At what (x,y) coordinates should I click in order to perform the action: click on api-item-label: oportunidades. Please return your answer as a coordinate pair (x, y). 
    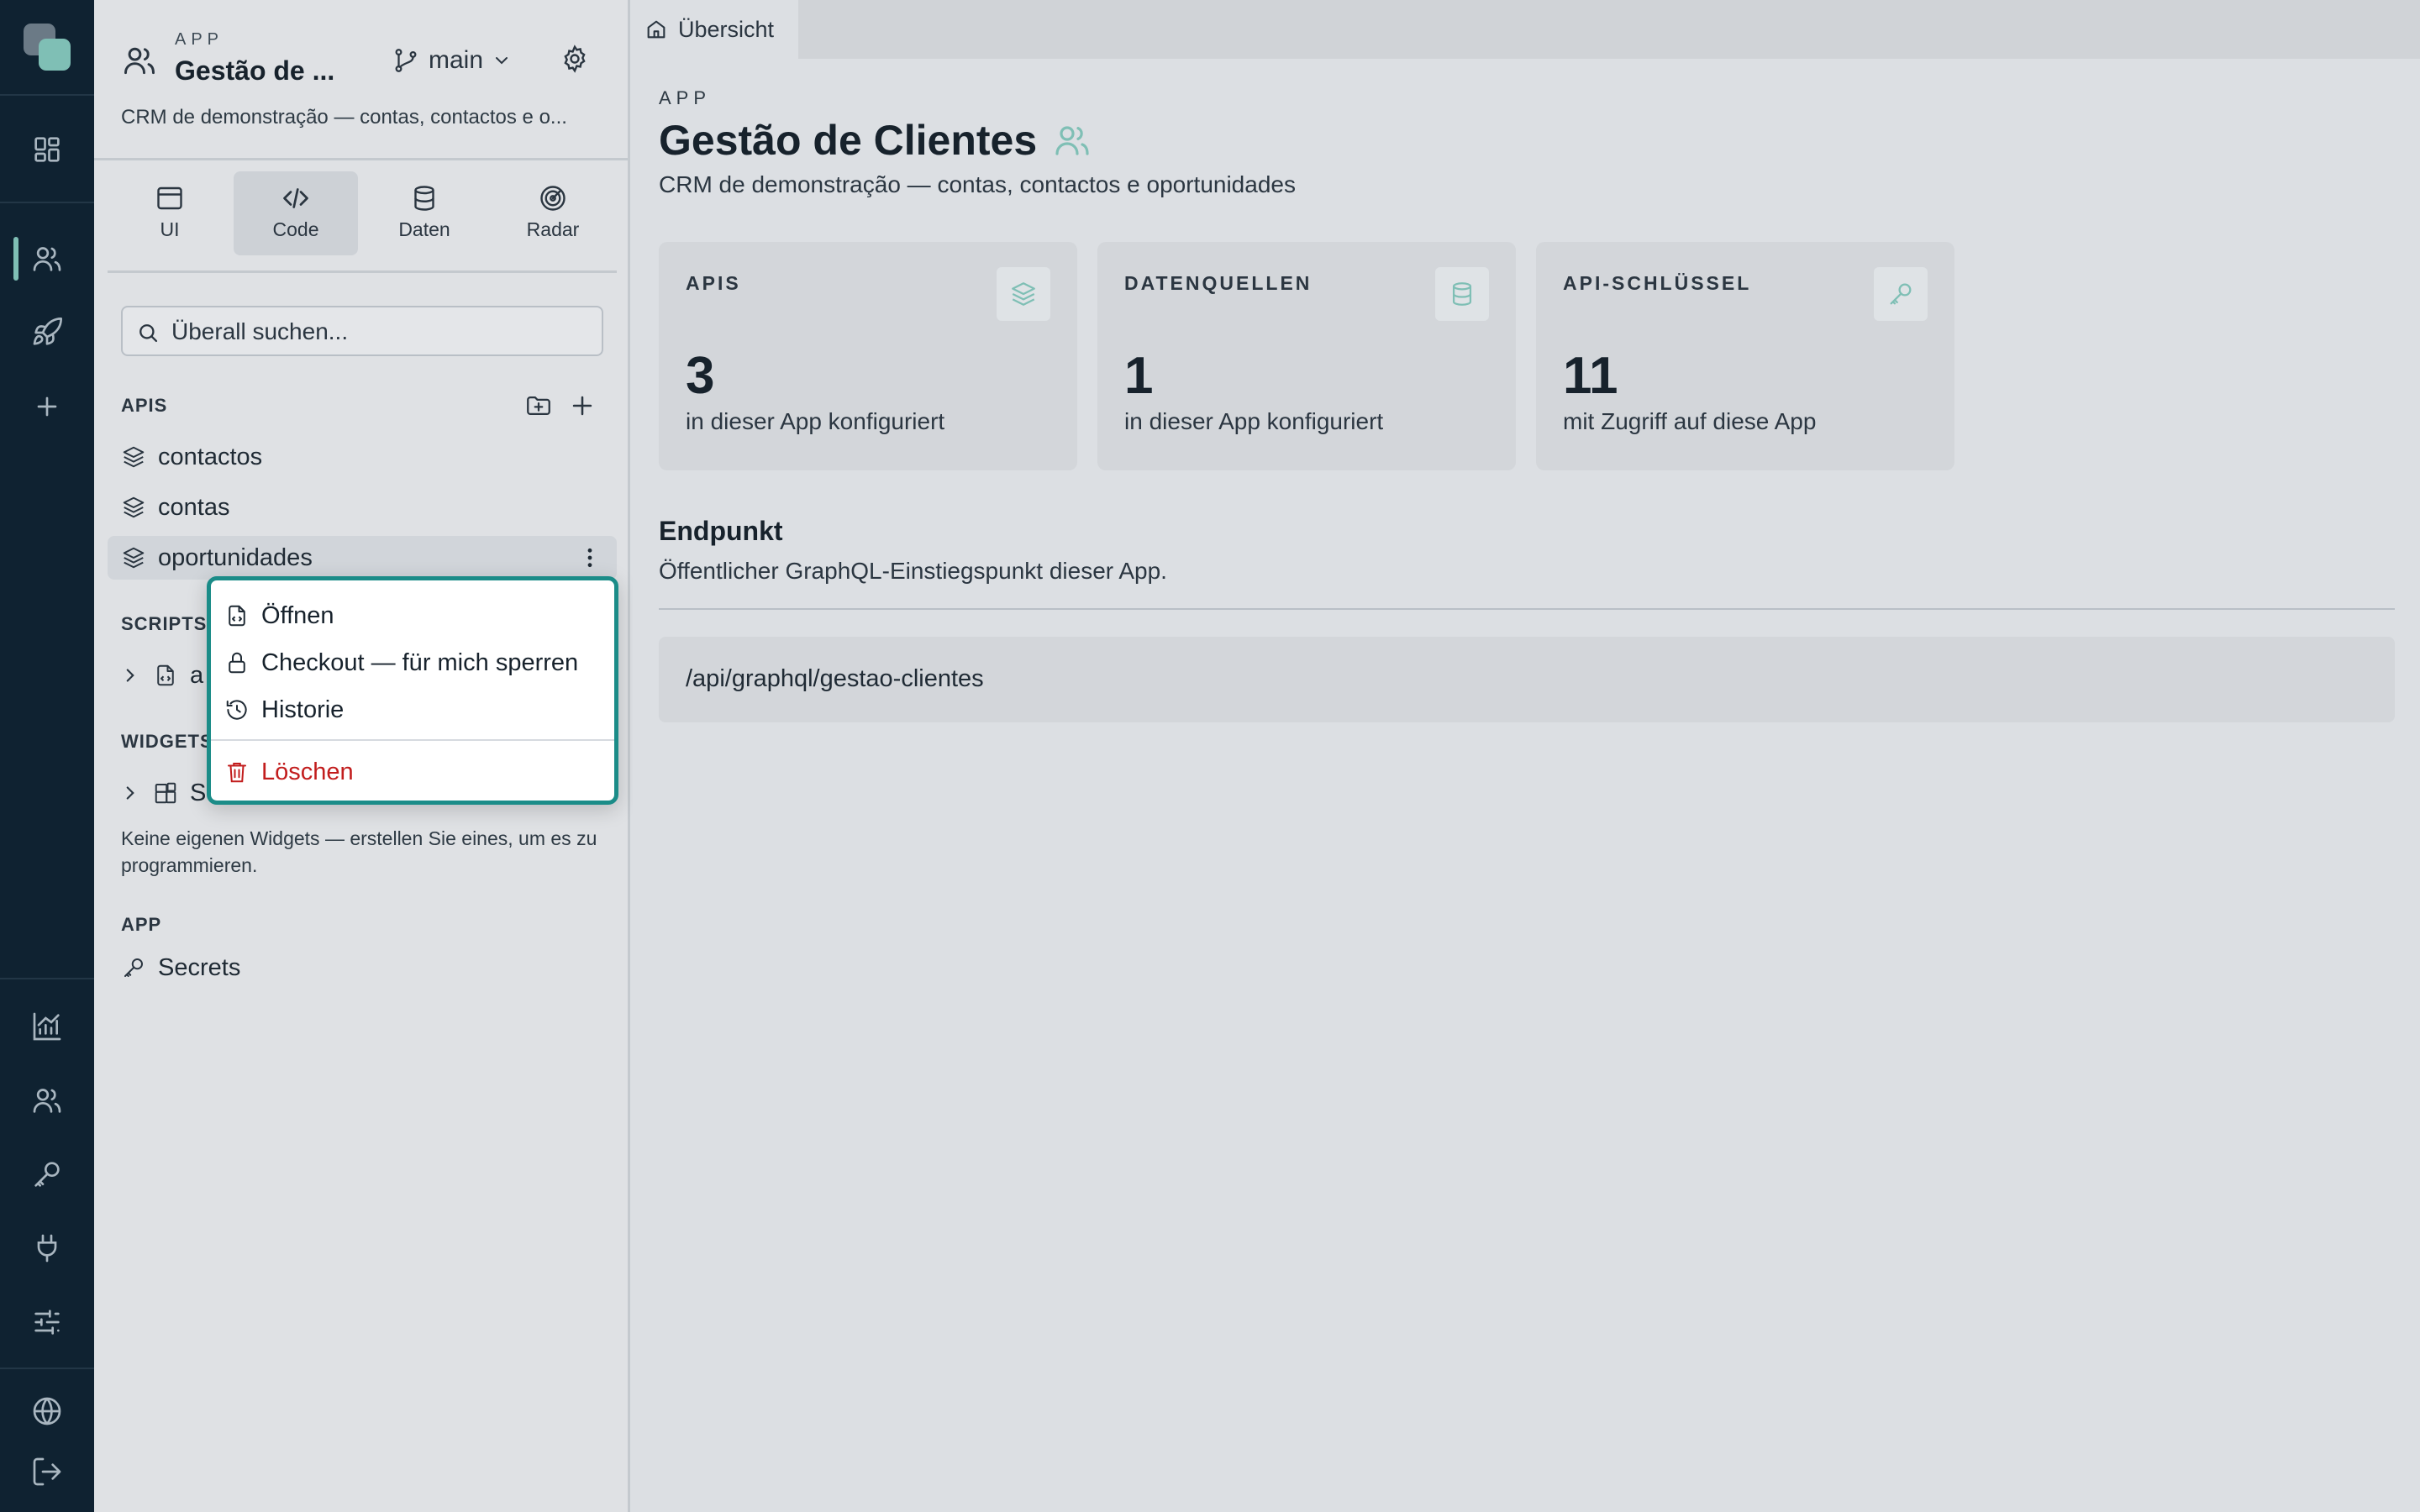
    Looking at the image, I should click on (235, 557).